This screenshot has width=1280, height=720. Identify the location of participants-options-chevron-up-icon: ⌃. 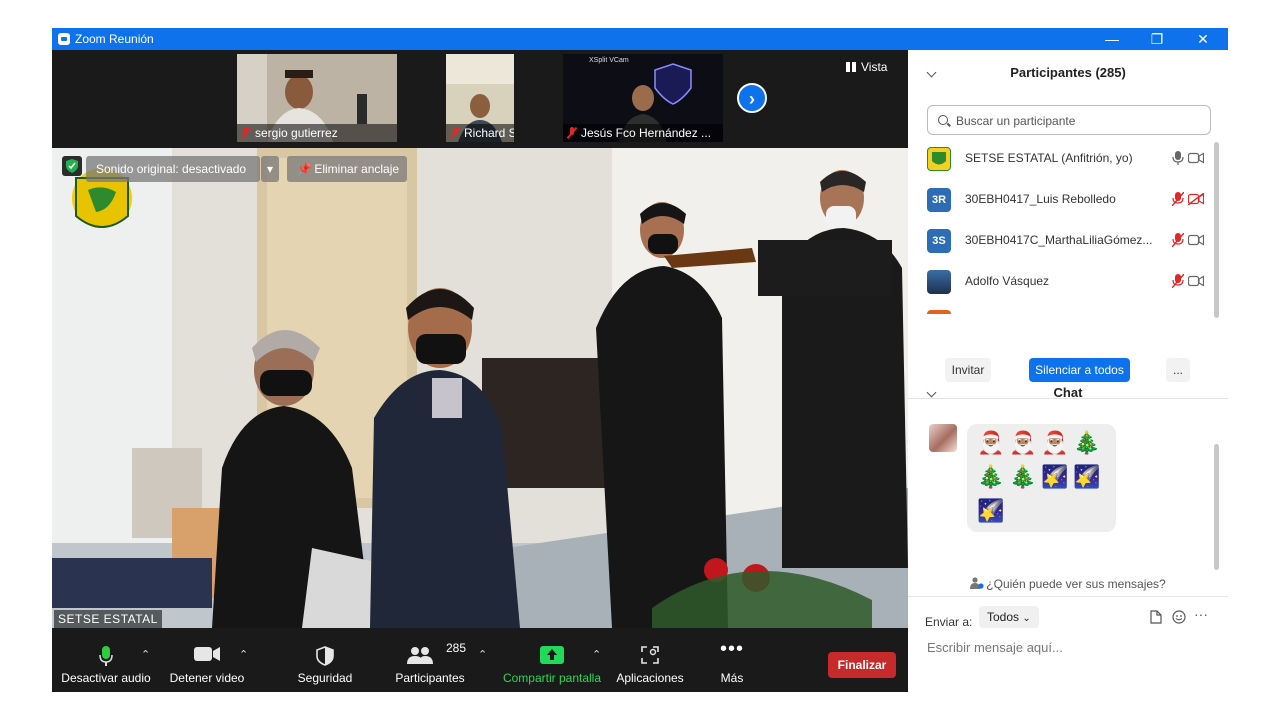
(482, 654).